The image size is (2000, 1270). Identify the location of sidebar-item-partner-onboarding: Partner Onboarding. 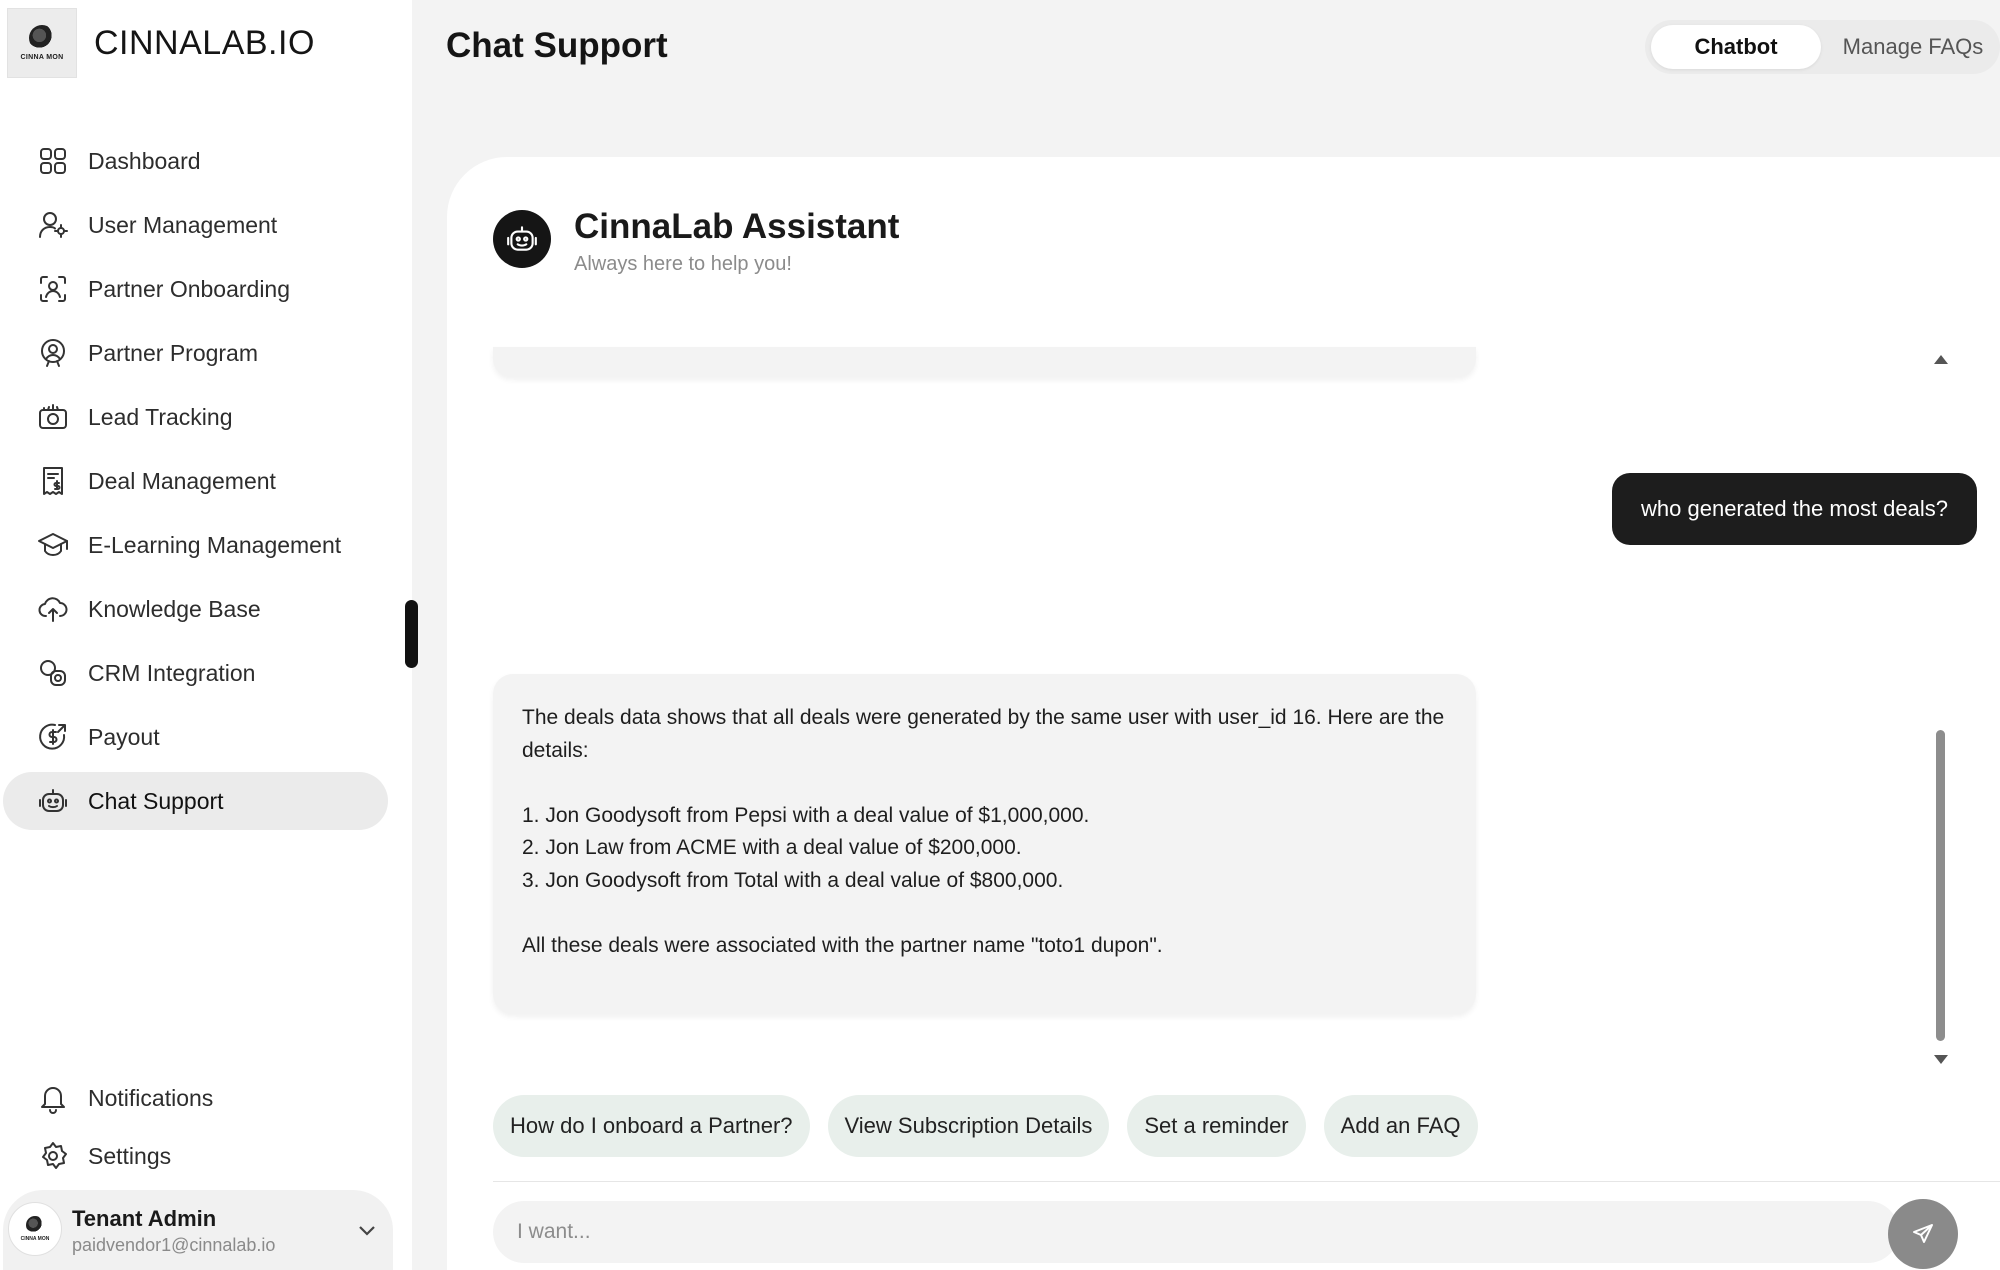
(195, 289).